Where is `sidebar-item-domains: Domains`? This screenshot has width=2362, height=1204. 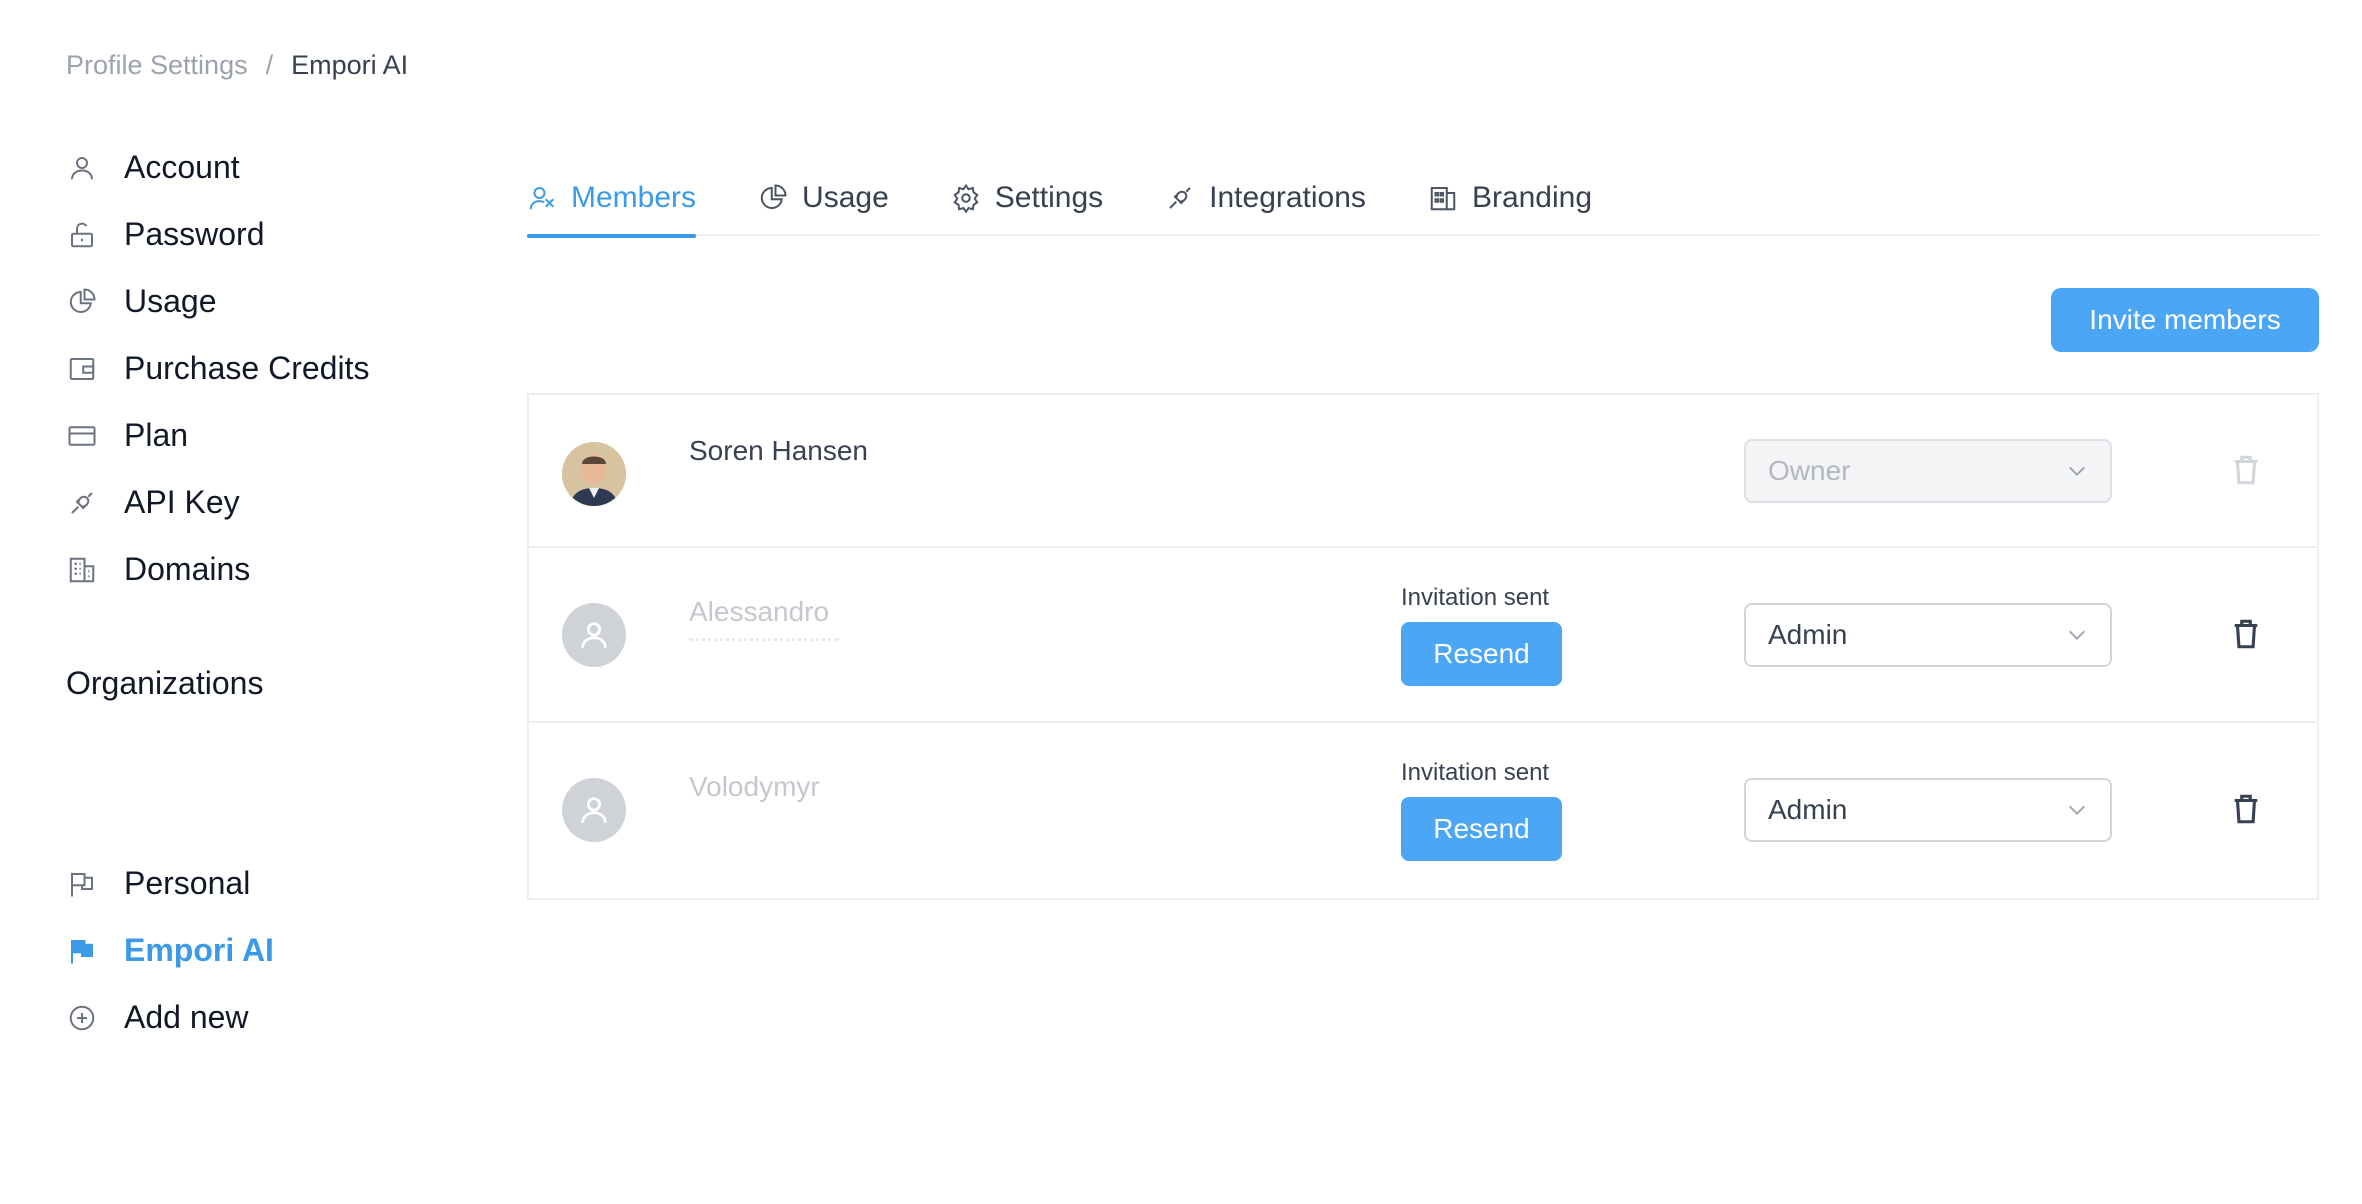 sidebar-item-domains: Domains is located at coordinates (266, 569).